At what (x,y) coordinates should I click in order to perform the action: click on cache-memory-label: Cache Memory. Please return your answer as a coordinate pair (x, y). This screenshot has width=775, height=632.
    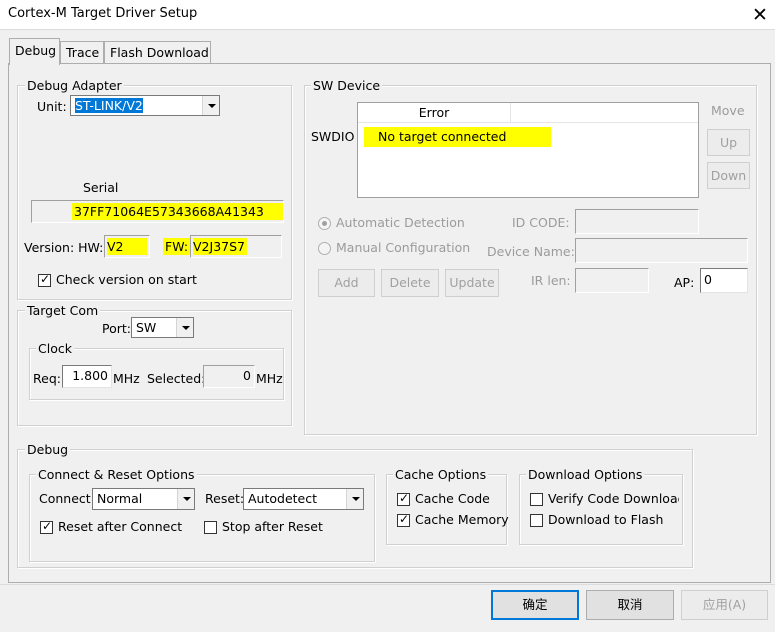
    Looking at the image, I should click on (462, 519).